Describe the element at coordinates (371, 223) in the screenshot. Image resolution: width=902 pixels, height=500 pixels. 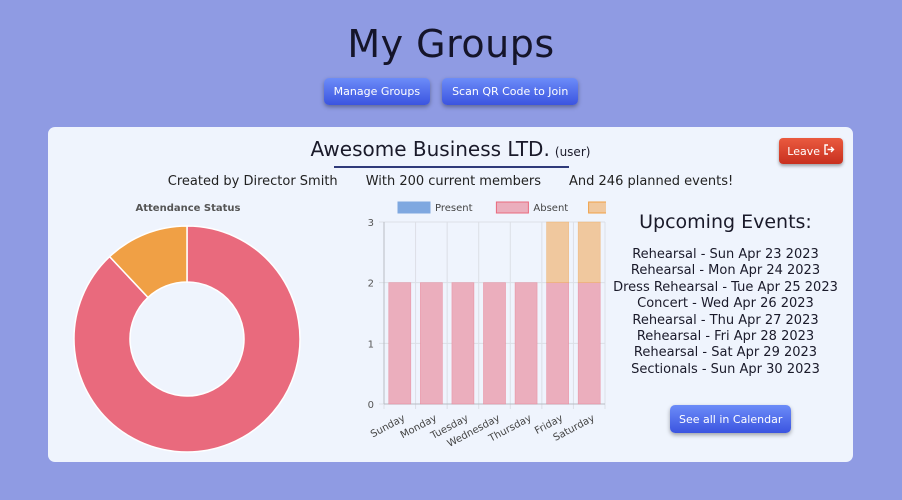
I see `bar-y-tick-label: 3` at that location.